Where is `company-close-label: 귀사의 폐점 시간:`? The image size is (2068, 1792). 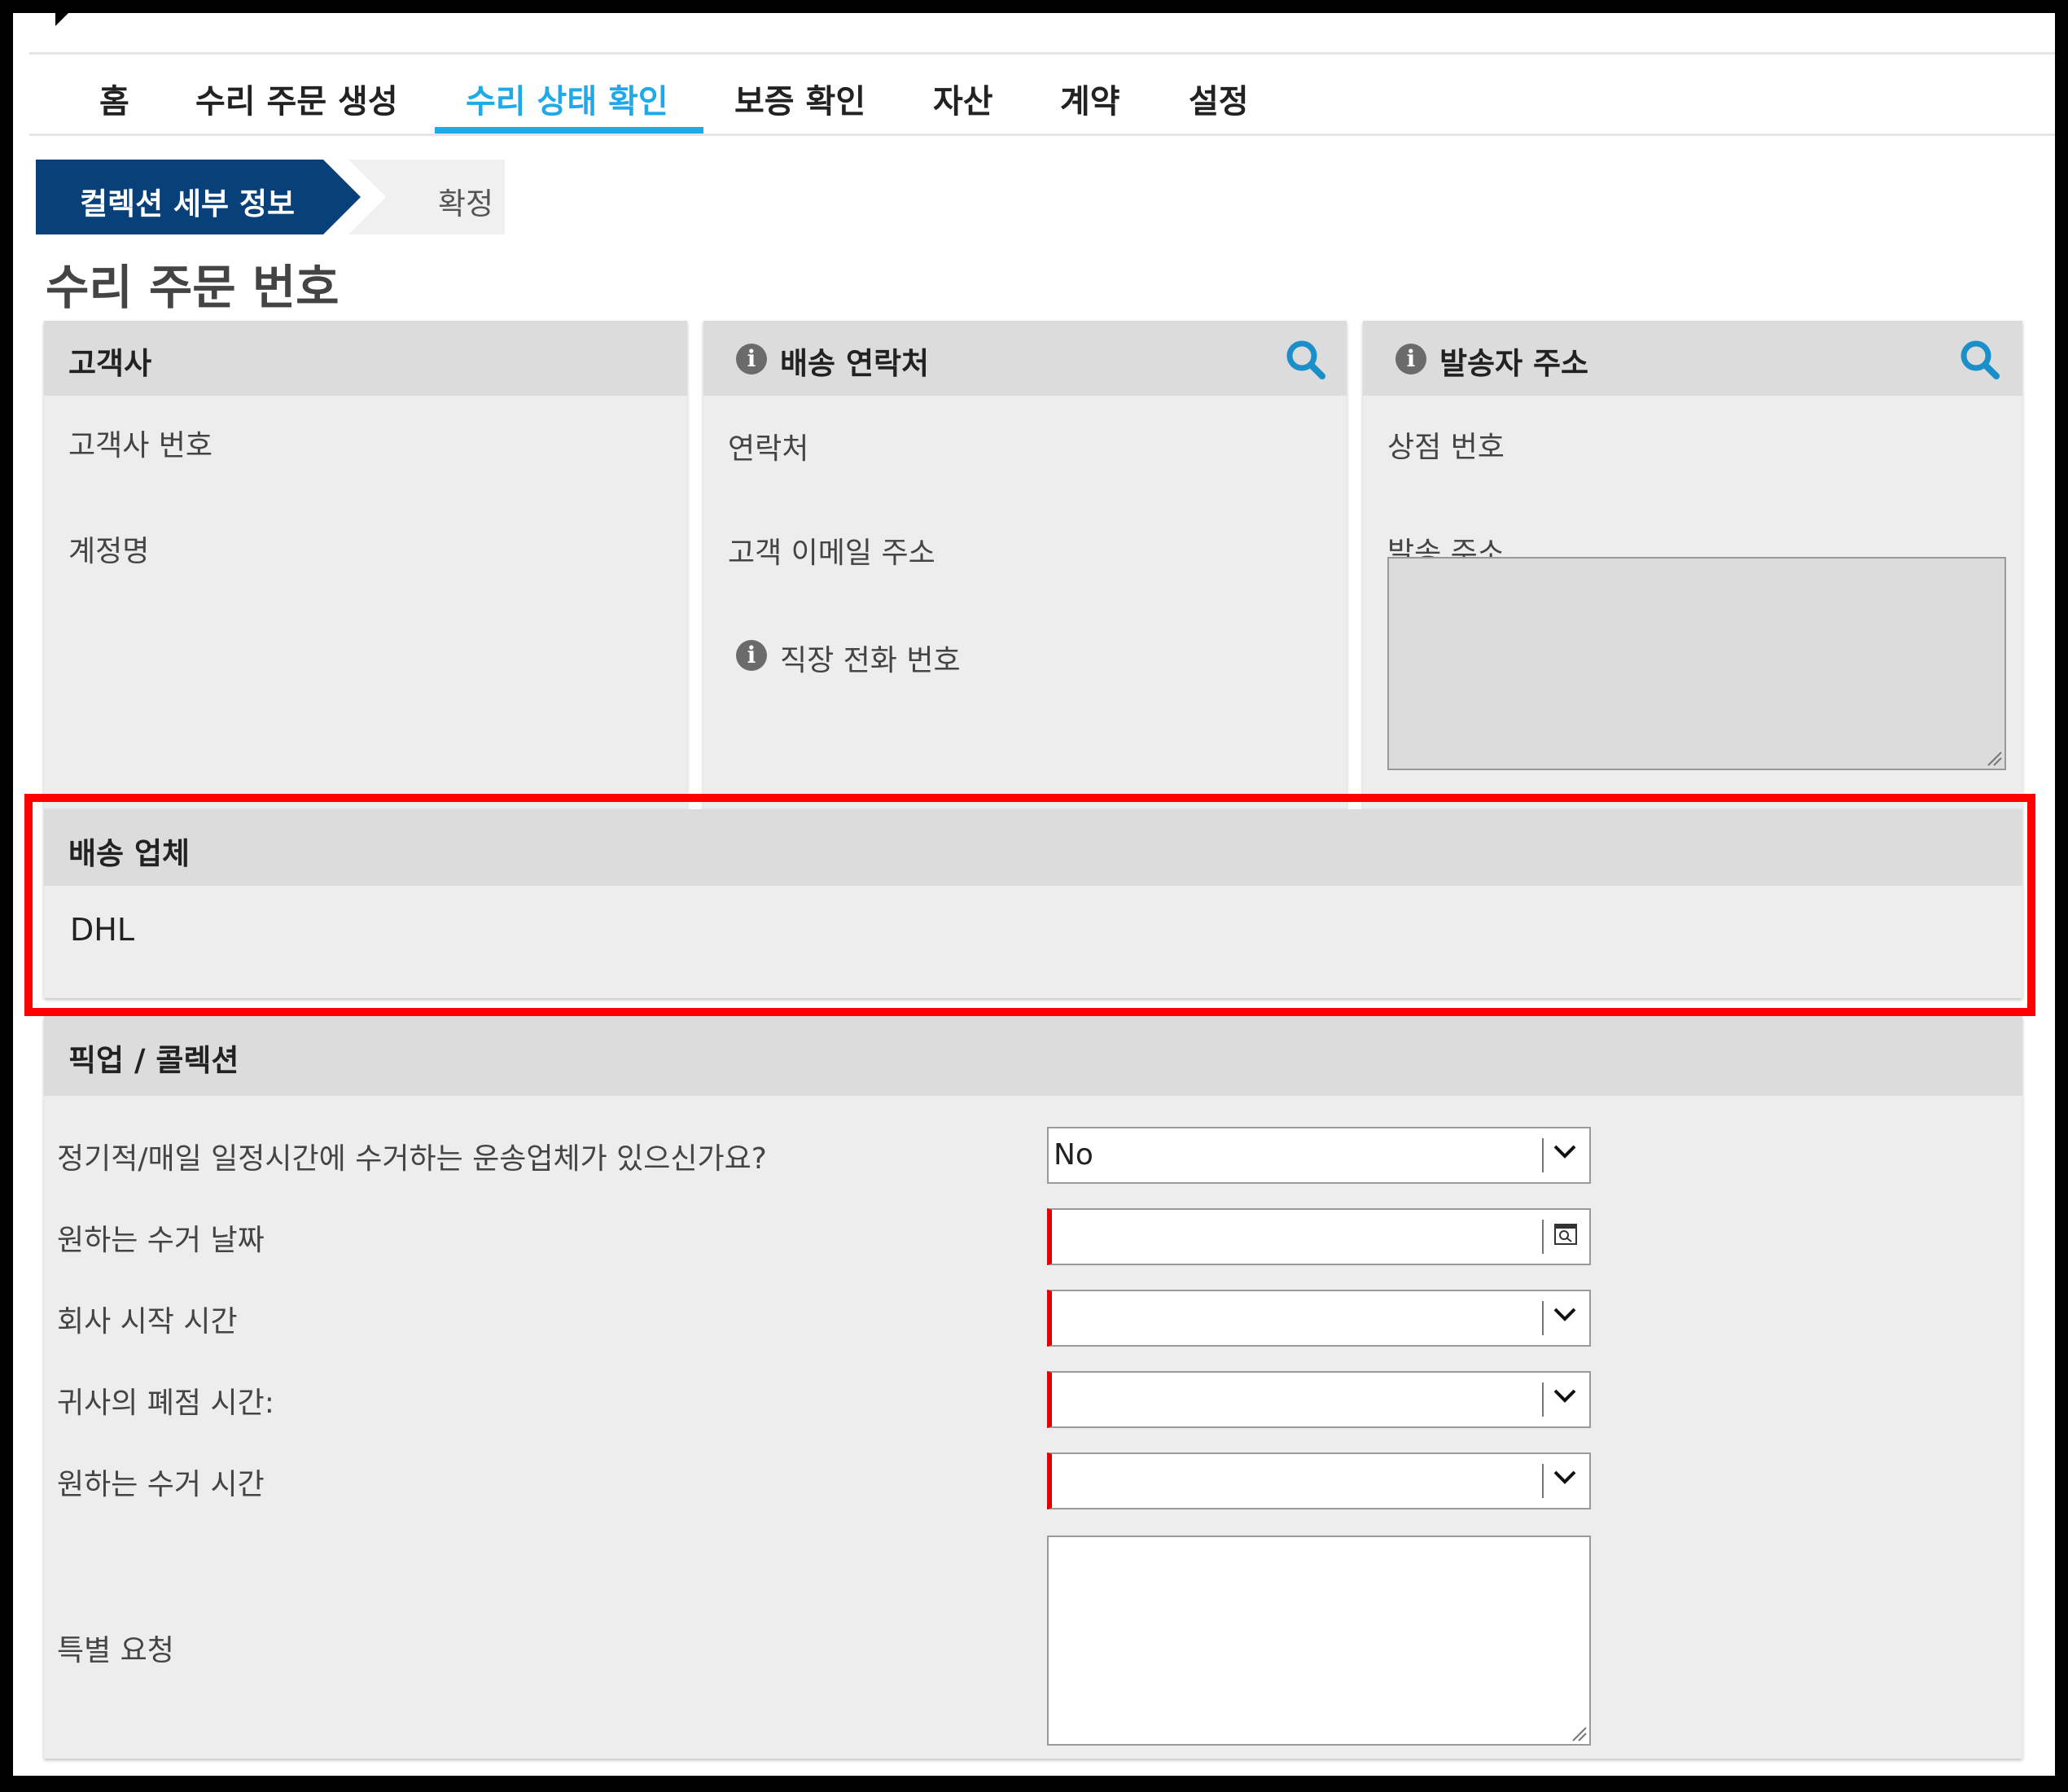 company-close-label: 귀사의 폐점 시간: is located at coordinates (165, 1403).